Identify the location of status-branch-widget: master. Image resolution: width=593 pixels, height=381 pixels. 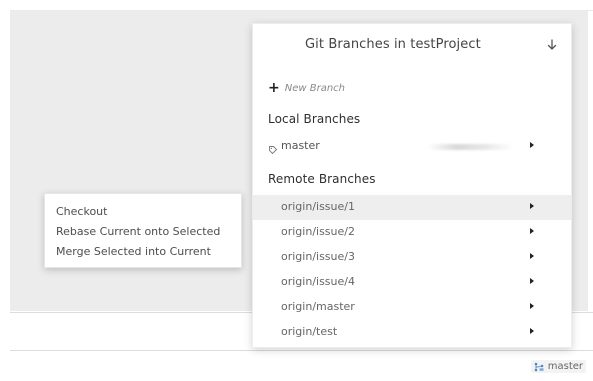
(558, 366).